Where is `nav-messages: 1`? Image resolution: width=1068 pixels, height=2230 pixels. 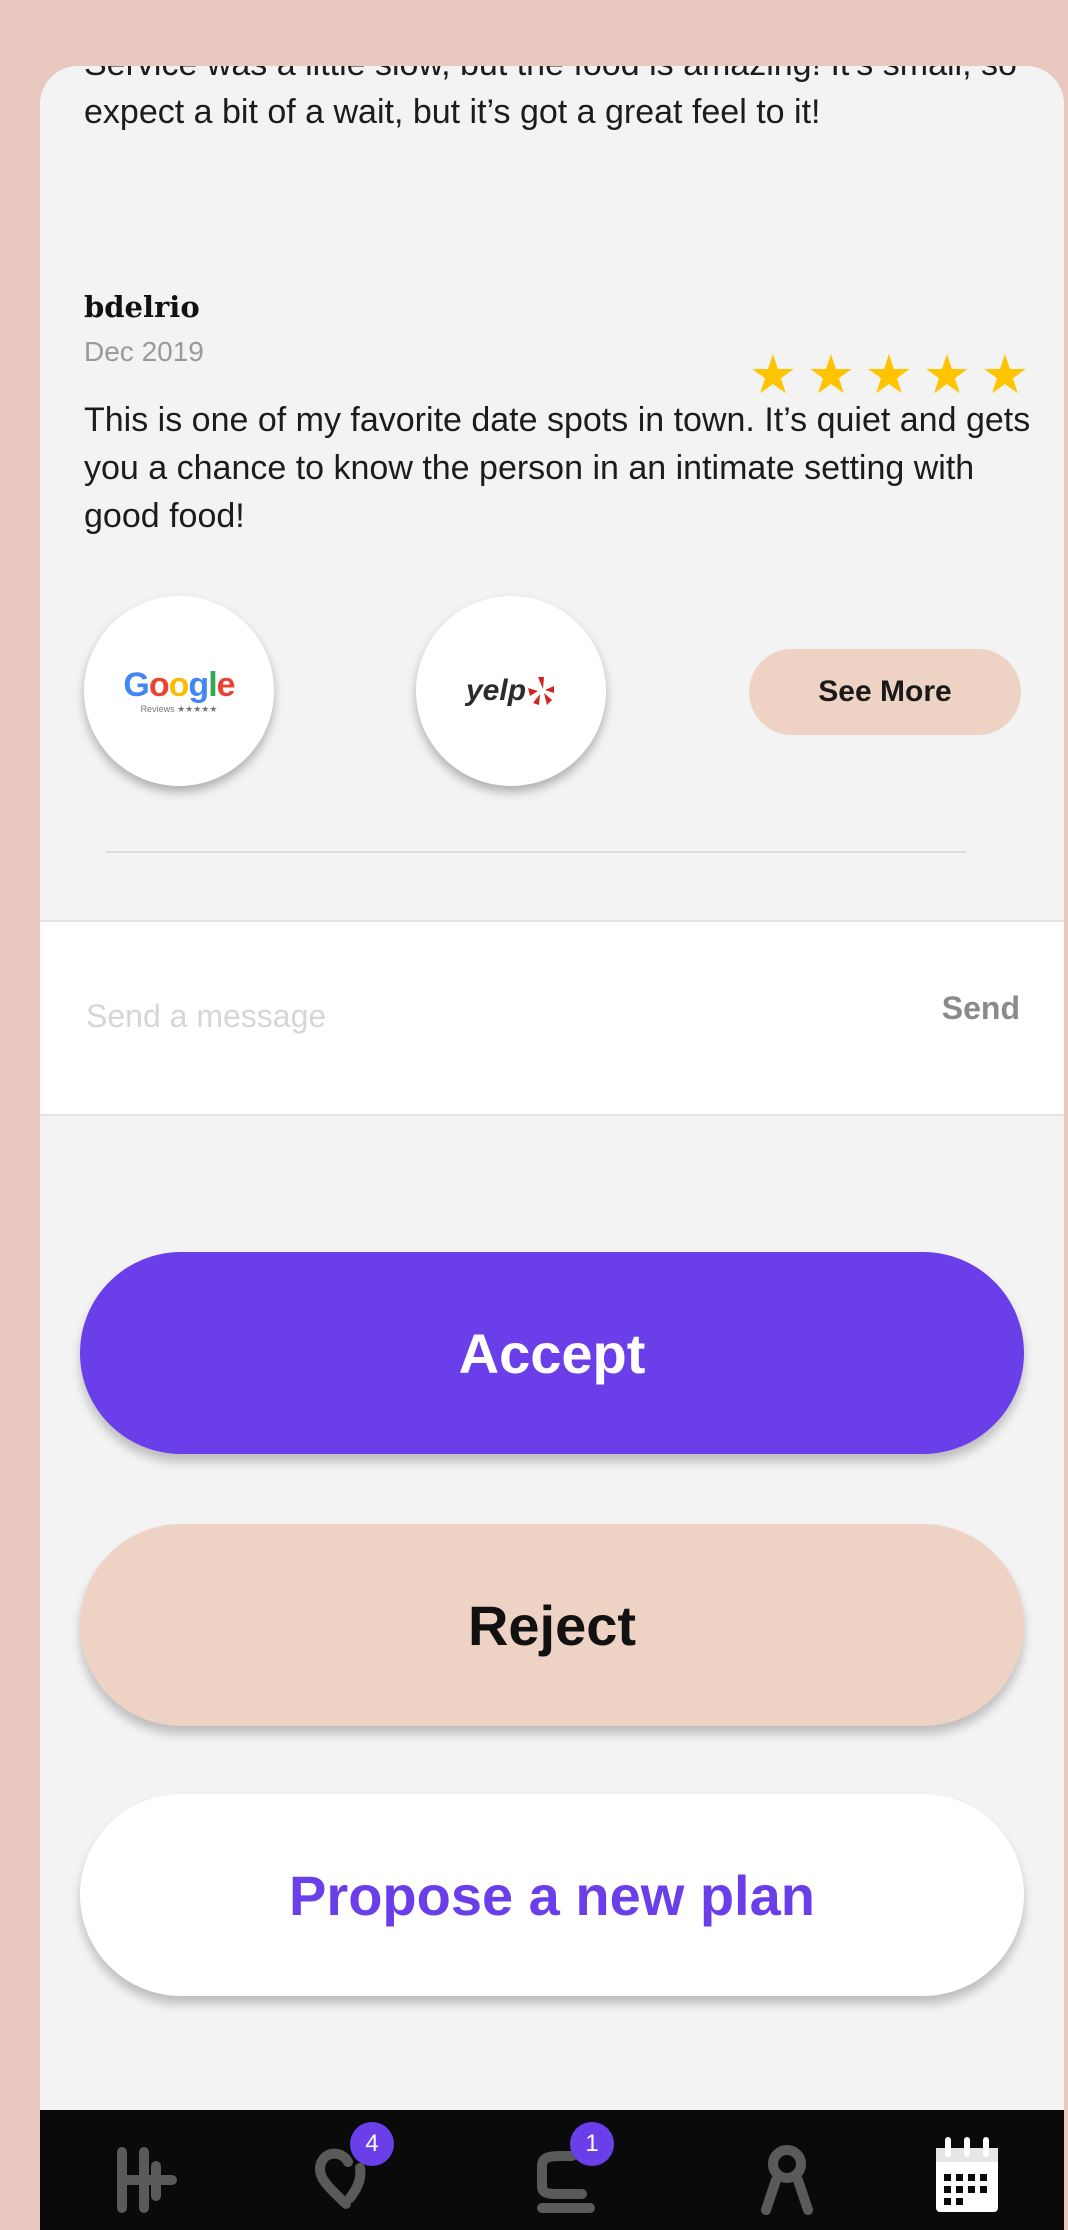 nav-messages: 1 is located at coordinates (568, 2170).